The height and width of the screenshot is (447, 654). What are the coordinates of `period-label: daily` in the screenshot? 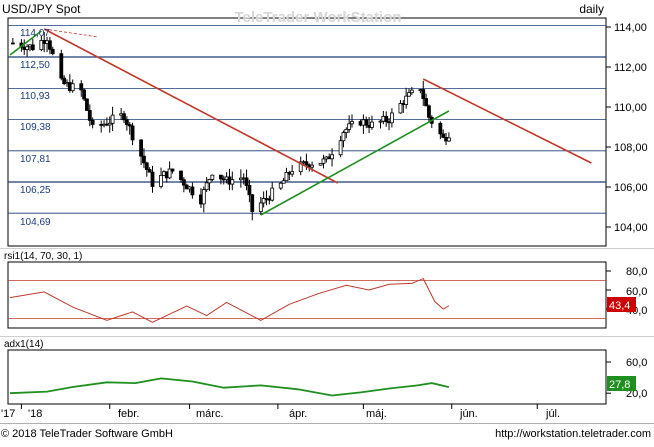 It's located at (591, 9).